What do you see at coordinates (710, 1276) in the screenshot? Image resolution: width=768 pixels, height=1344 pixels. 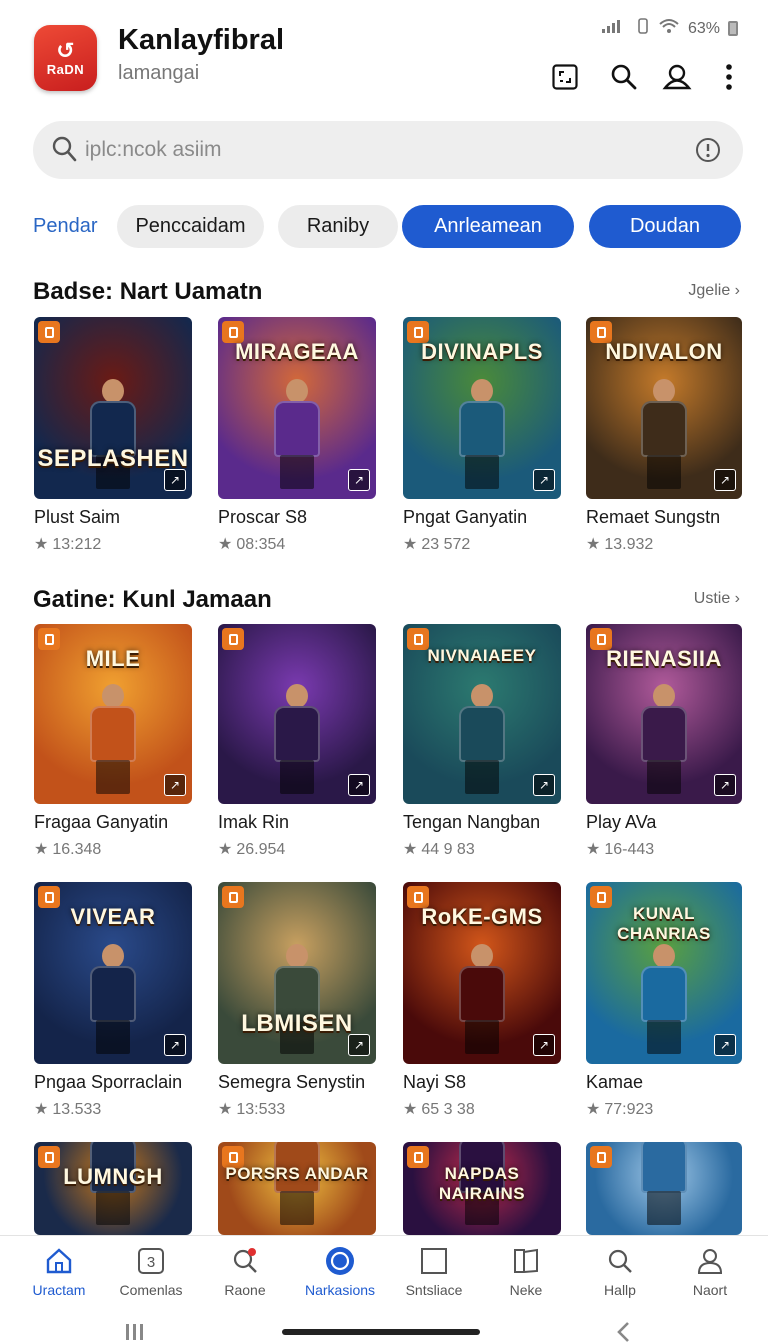 I see `nav-item-naort: Naort` at bounding box center [710, 1276].